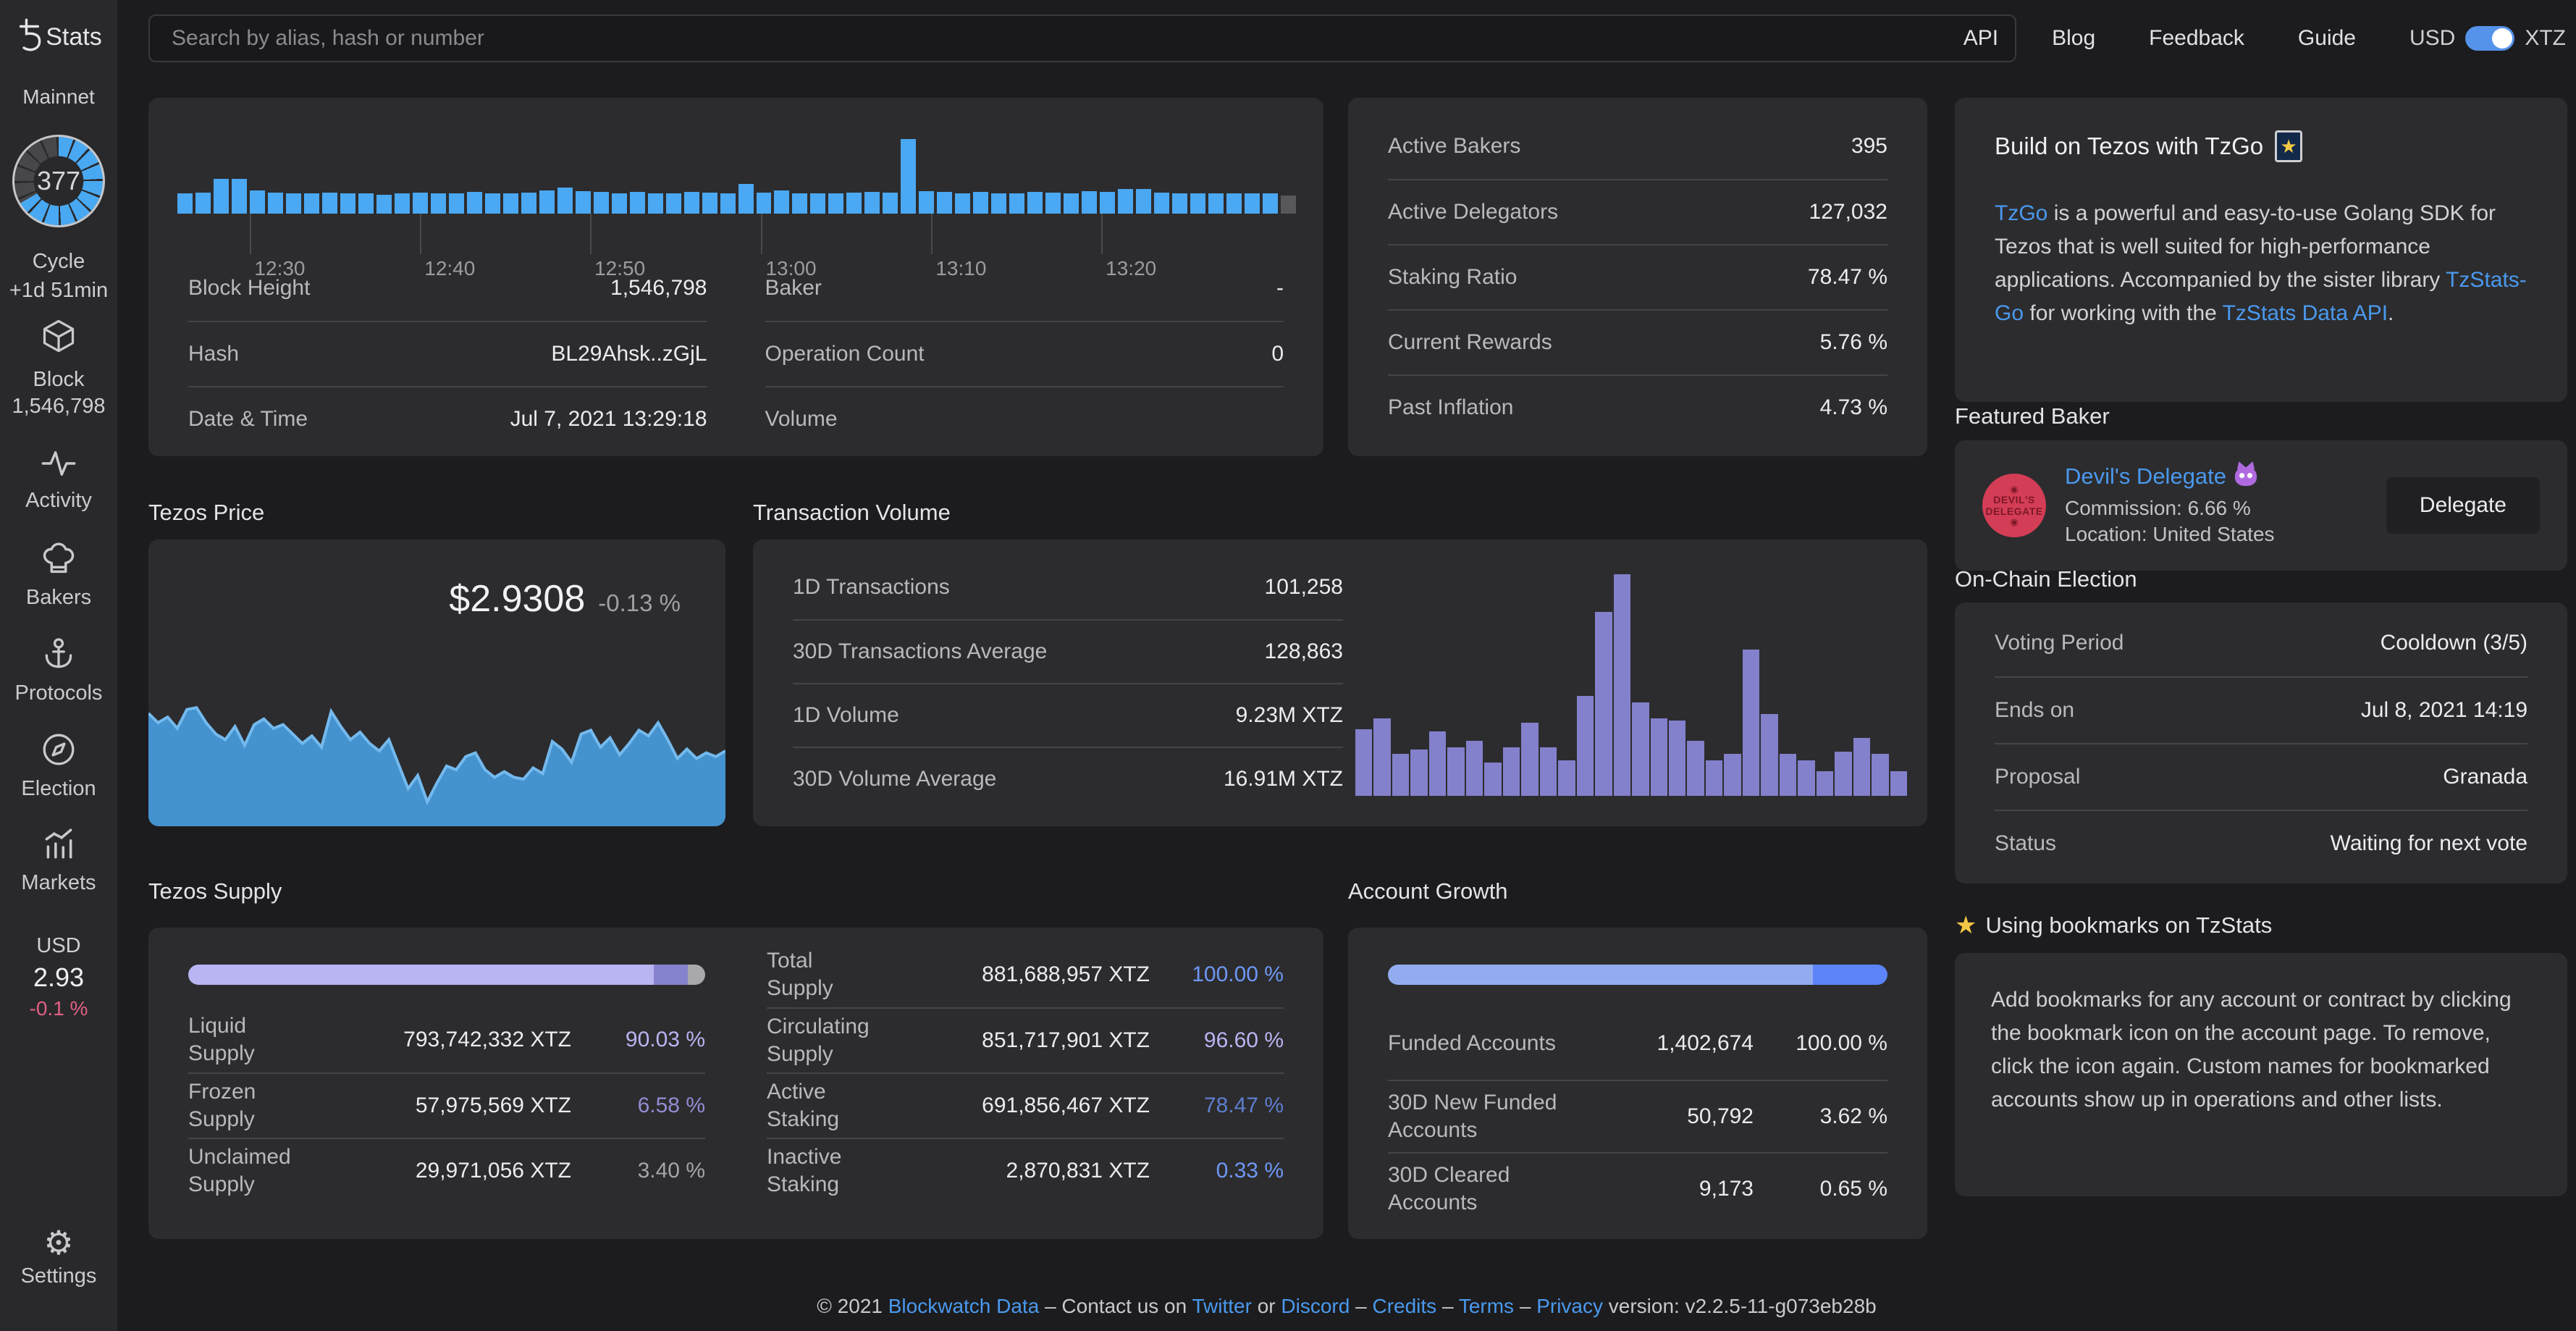  What do you see at coordinates (1025, 1039) in the screenshot?
I see `stat-row: Circulating Supply 851,717,901 XTZ 96.60 %` at bounding box center [1025, 1039].